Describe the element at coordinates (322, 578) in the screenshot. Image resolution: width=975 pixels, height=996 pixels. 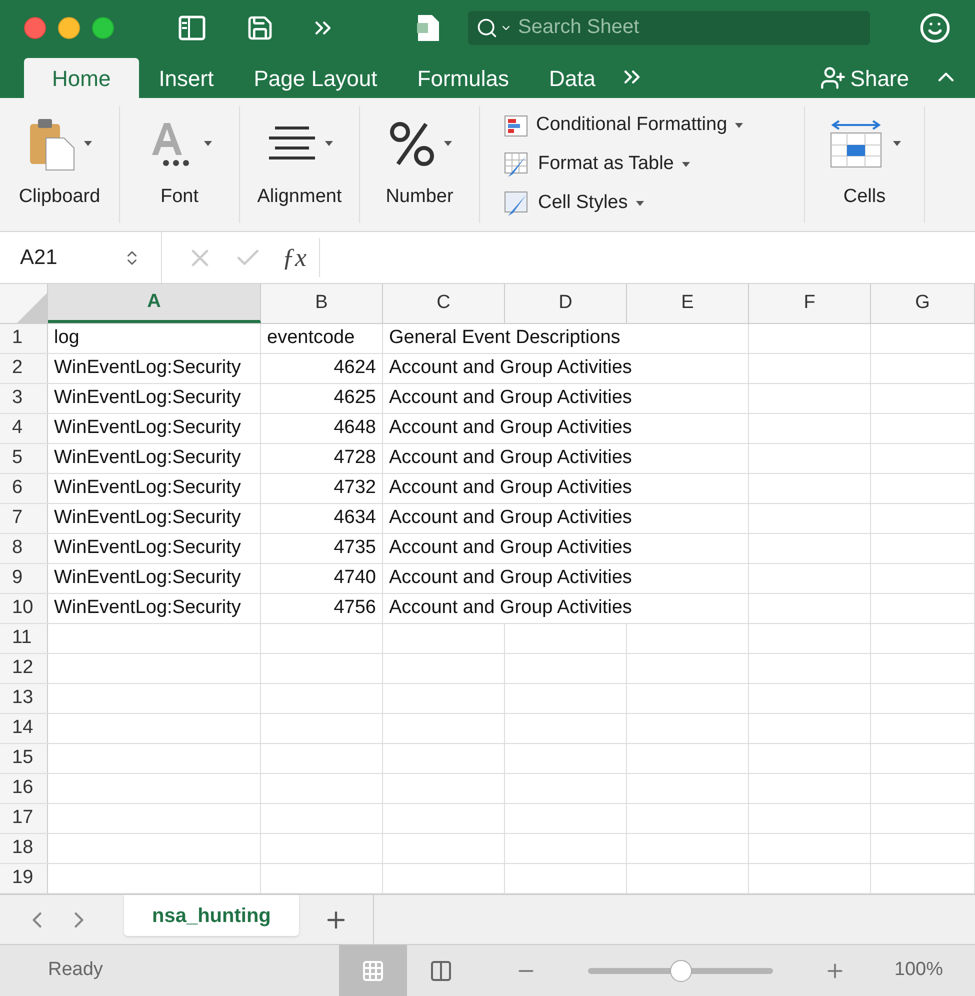
I see `table-cell: 4740` at that location.